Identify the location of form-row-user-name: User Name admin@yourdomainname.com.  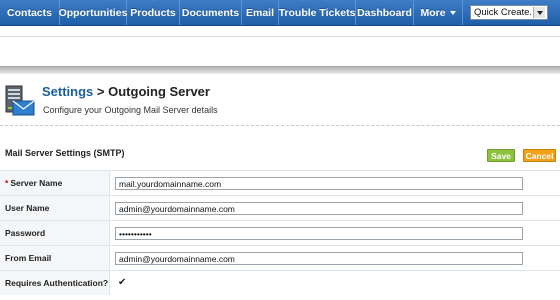
(280, 207).